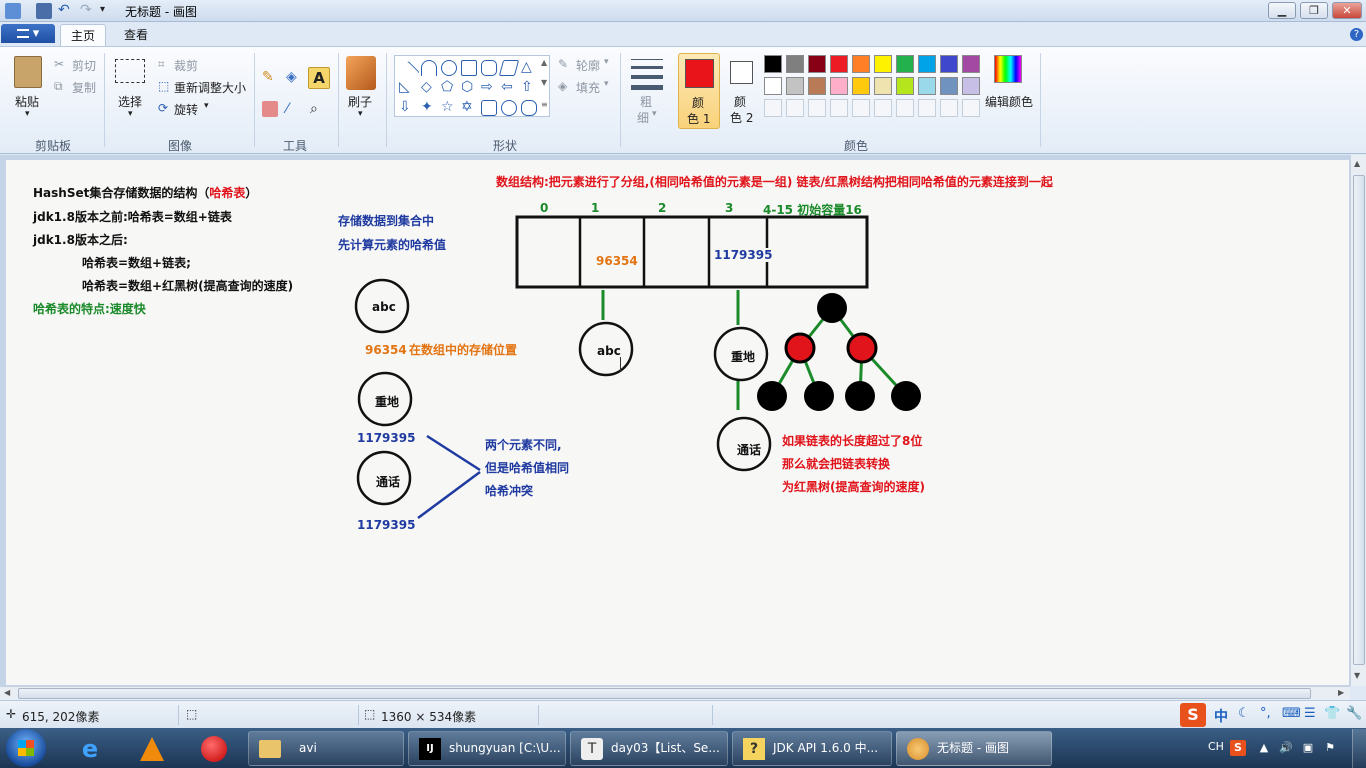  I want to click on tree-note1: 如果链表的长度超过了8位, so click(852, 441).